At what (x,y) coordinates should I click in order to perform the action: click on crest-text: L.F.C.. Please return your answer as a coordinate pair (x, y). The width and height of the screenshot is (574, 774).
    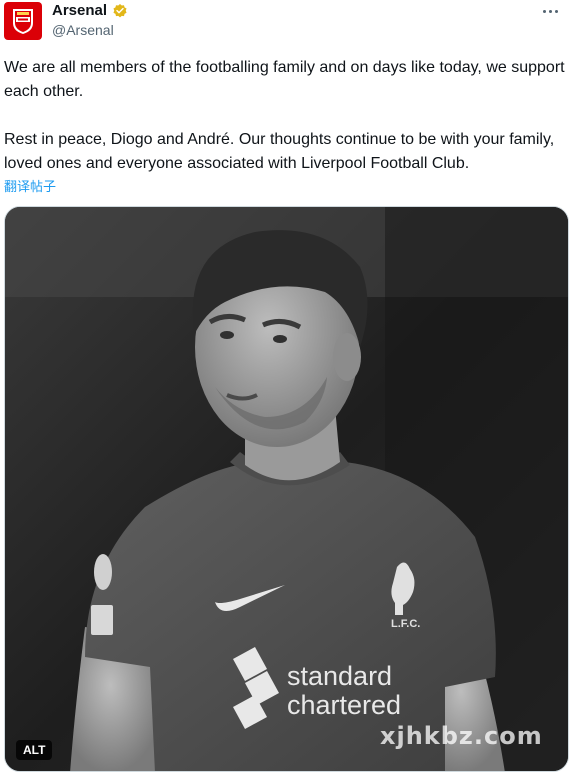
    Looking at the image, I should click on (405, 624).